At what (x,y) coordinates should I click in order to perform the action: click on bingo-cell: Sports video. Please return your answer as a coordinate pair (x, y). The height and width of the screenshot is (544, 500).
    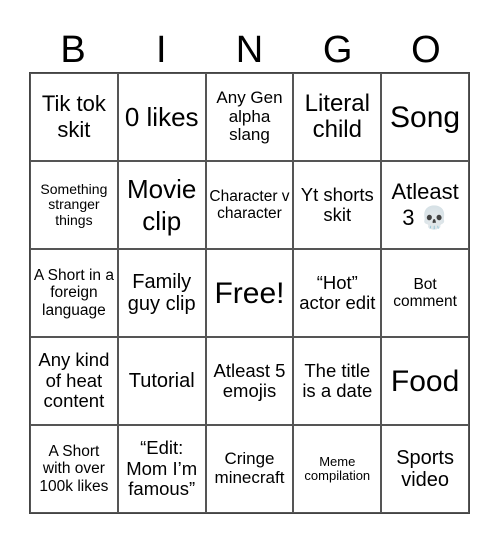
    Looking at the image, I should click on (425, 469).